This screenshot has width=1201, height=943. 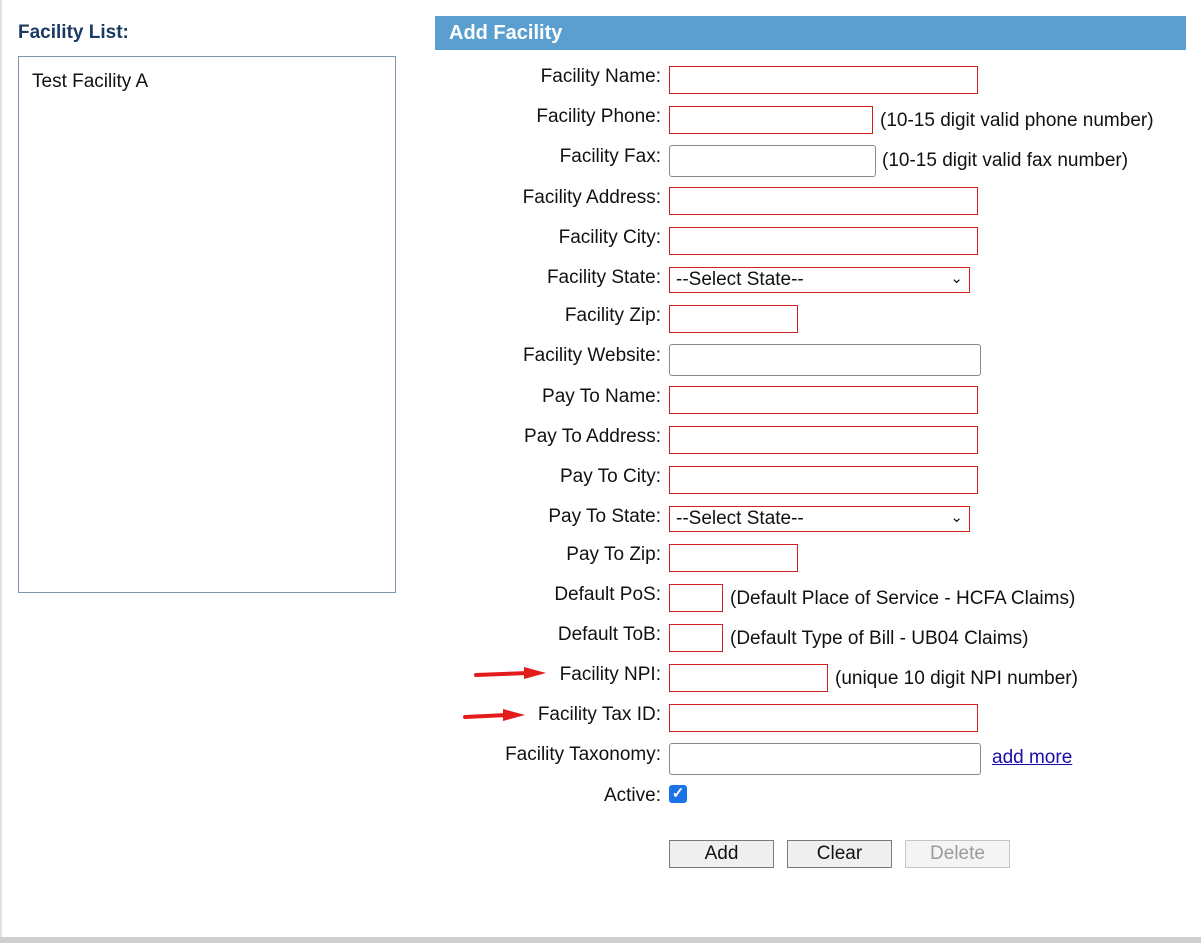 What do you see at coordinates (823, 440) in the screenshot?
I see `pay-to-address-input` at bounding box center [823, 440].